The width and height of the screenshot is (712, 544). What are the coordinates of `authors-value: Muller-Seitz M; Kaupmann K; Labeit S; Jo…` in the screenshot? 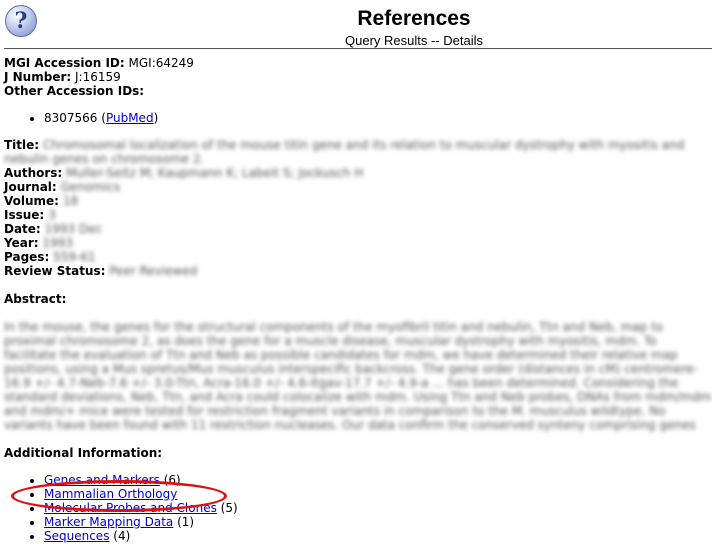 It's located at (215, 173).